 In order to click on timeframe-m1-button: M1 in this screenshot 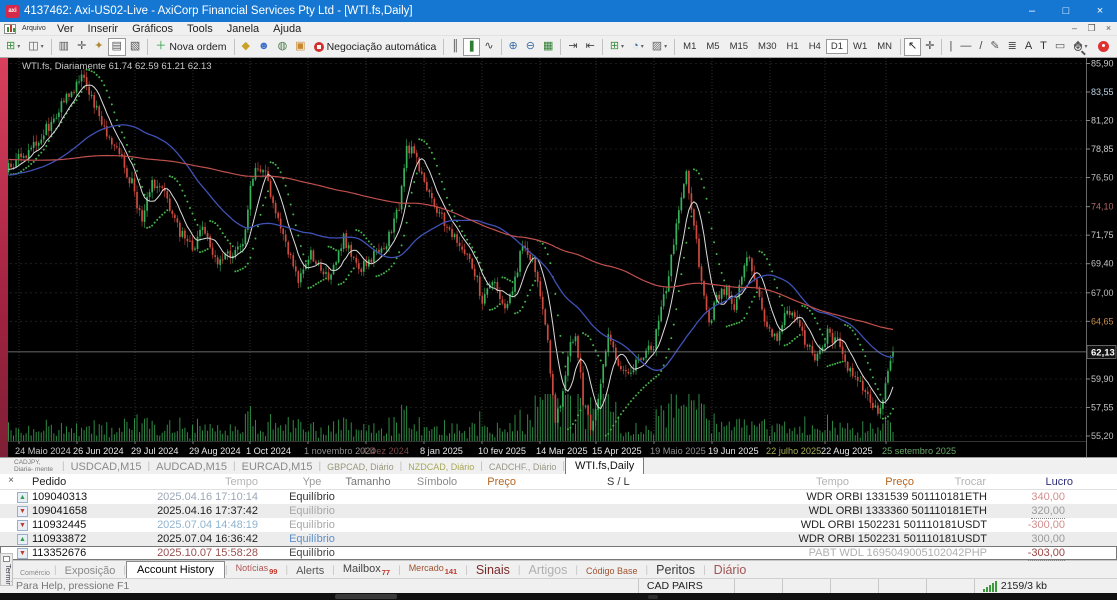, I will do `click(689, 46)`.